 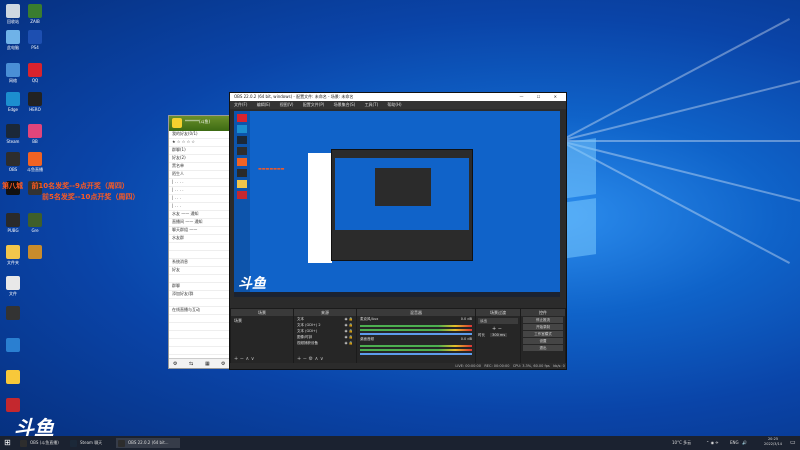 I want to click on desktop-icon: 斗鱼直播, so click(x=35, y=162).